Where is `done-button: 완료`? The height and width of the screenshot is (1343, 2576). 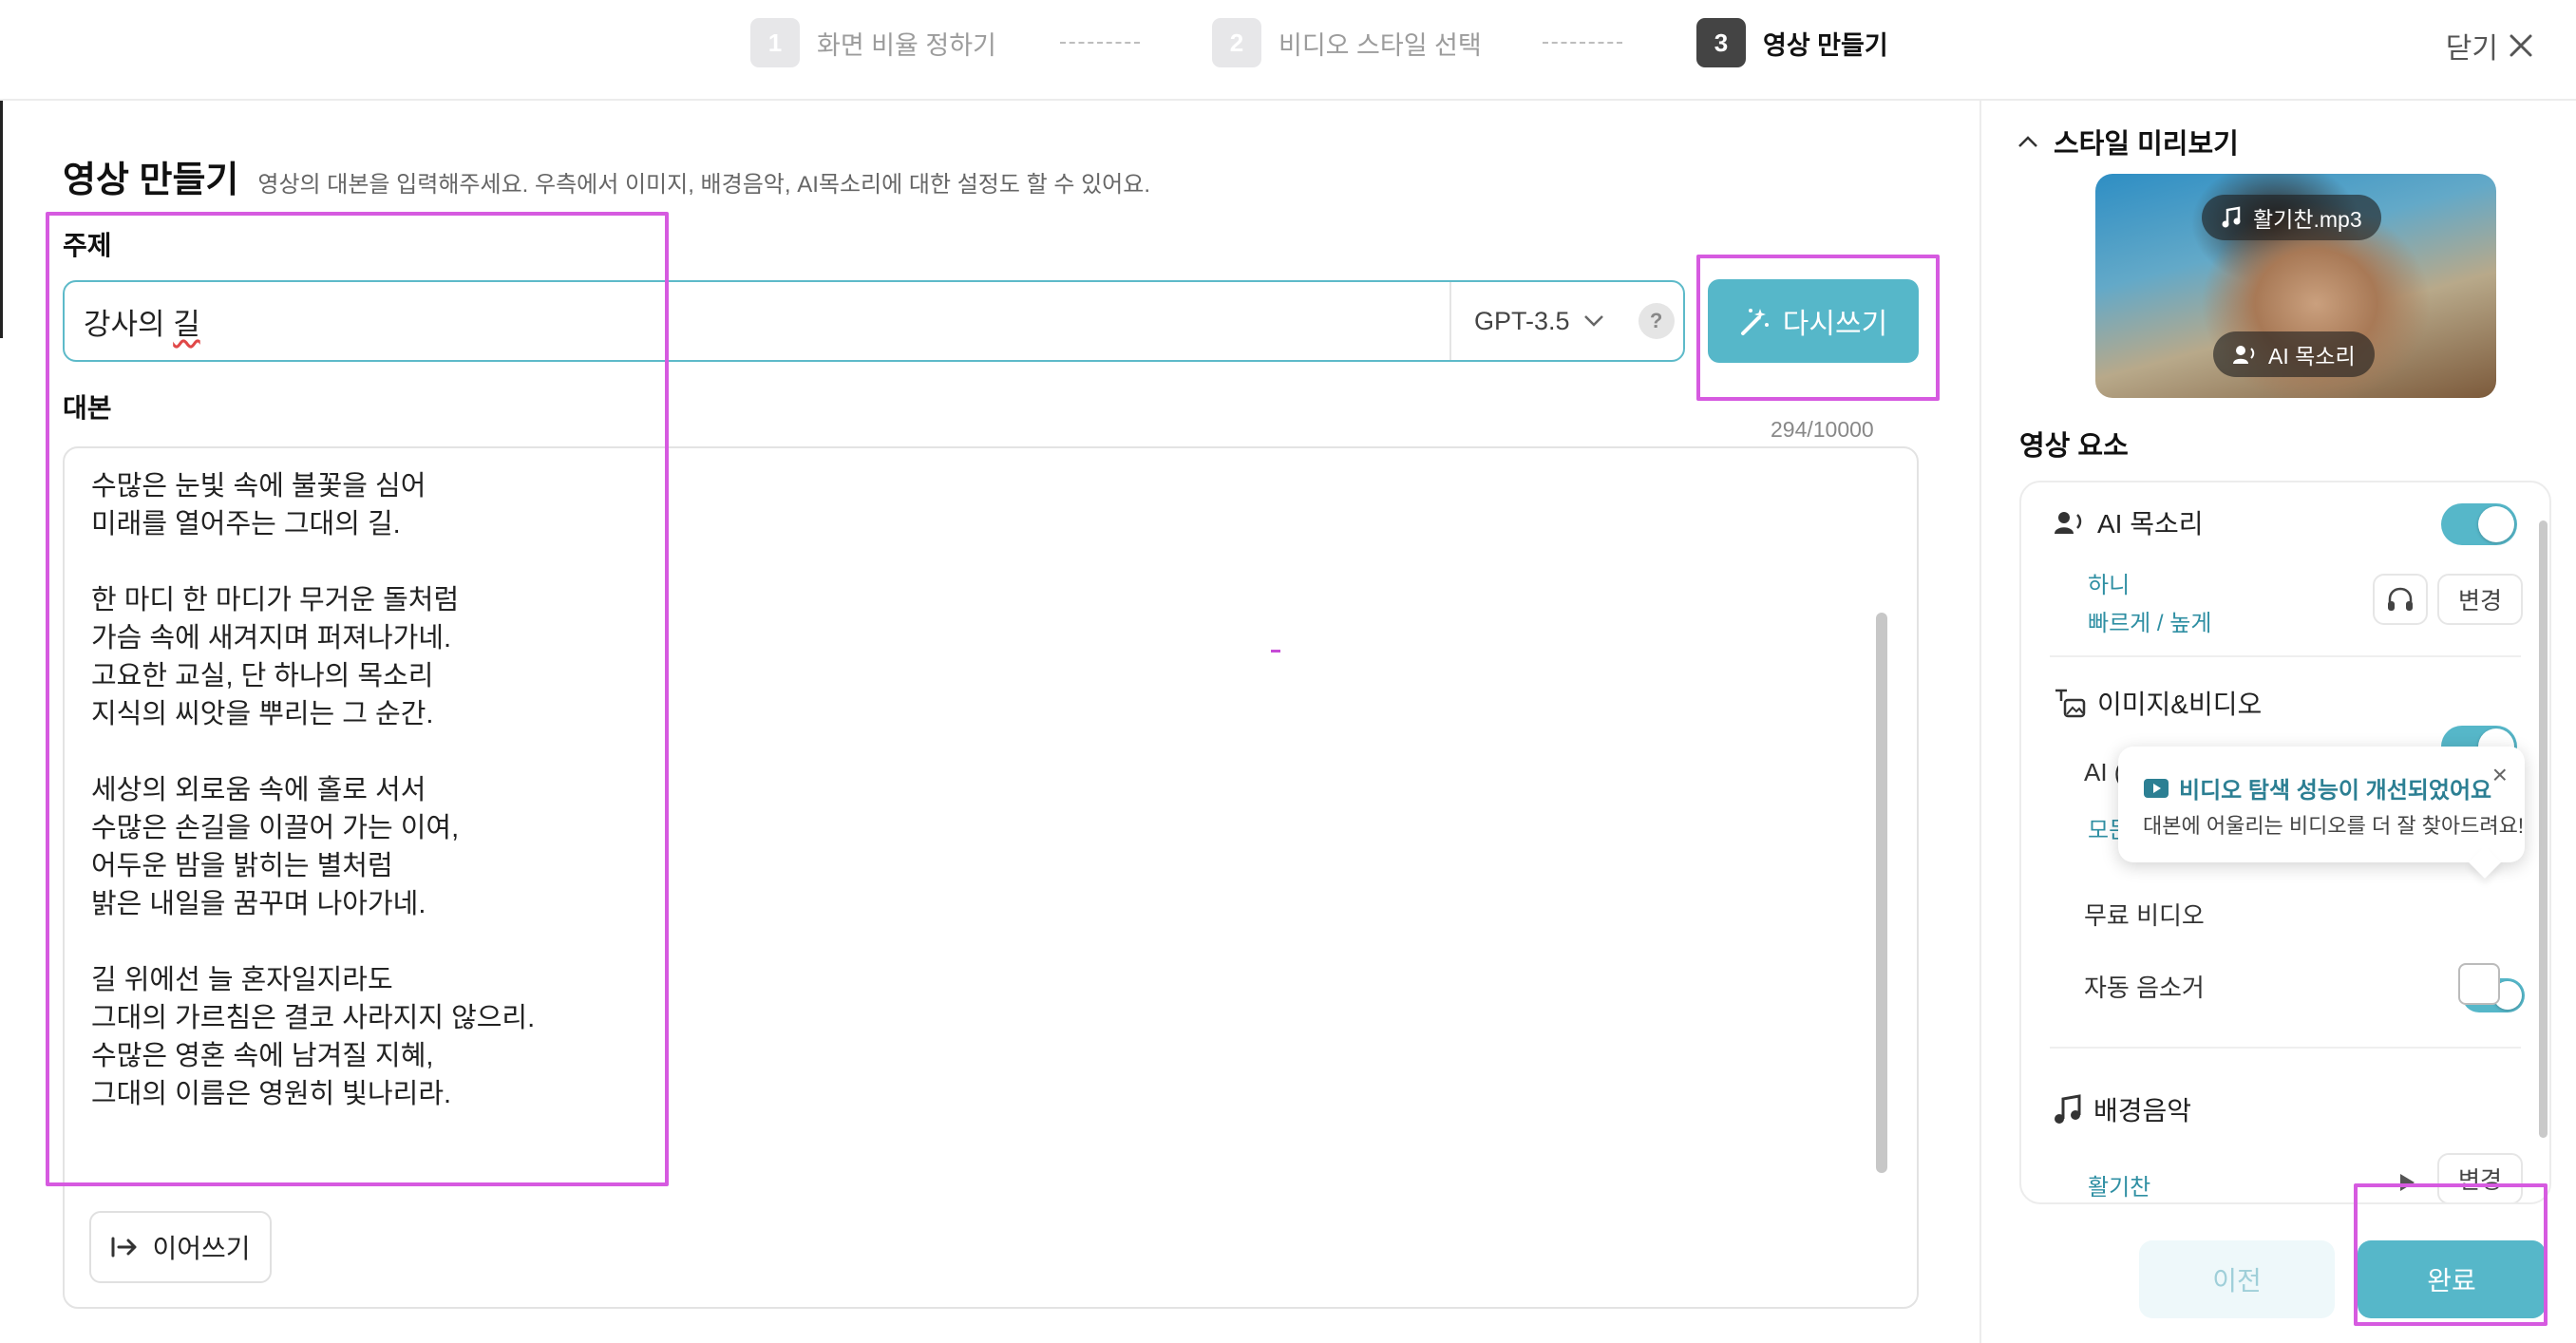
done-button: 완료 is located at coordinates (2452, 1279).